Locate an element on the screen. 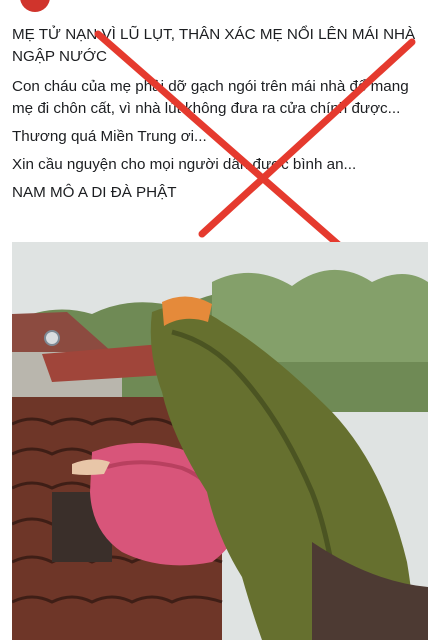 The image size is (438, 640). satellite-dish is located at coordinates (52, 338).